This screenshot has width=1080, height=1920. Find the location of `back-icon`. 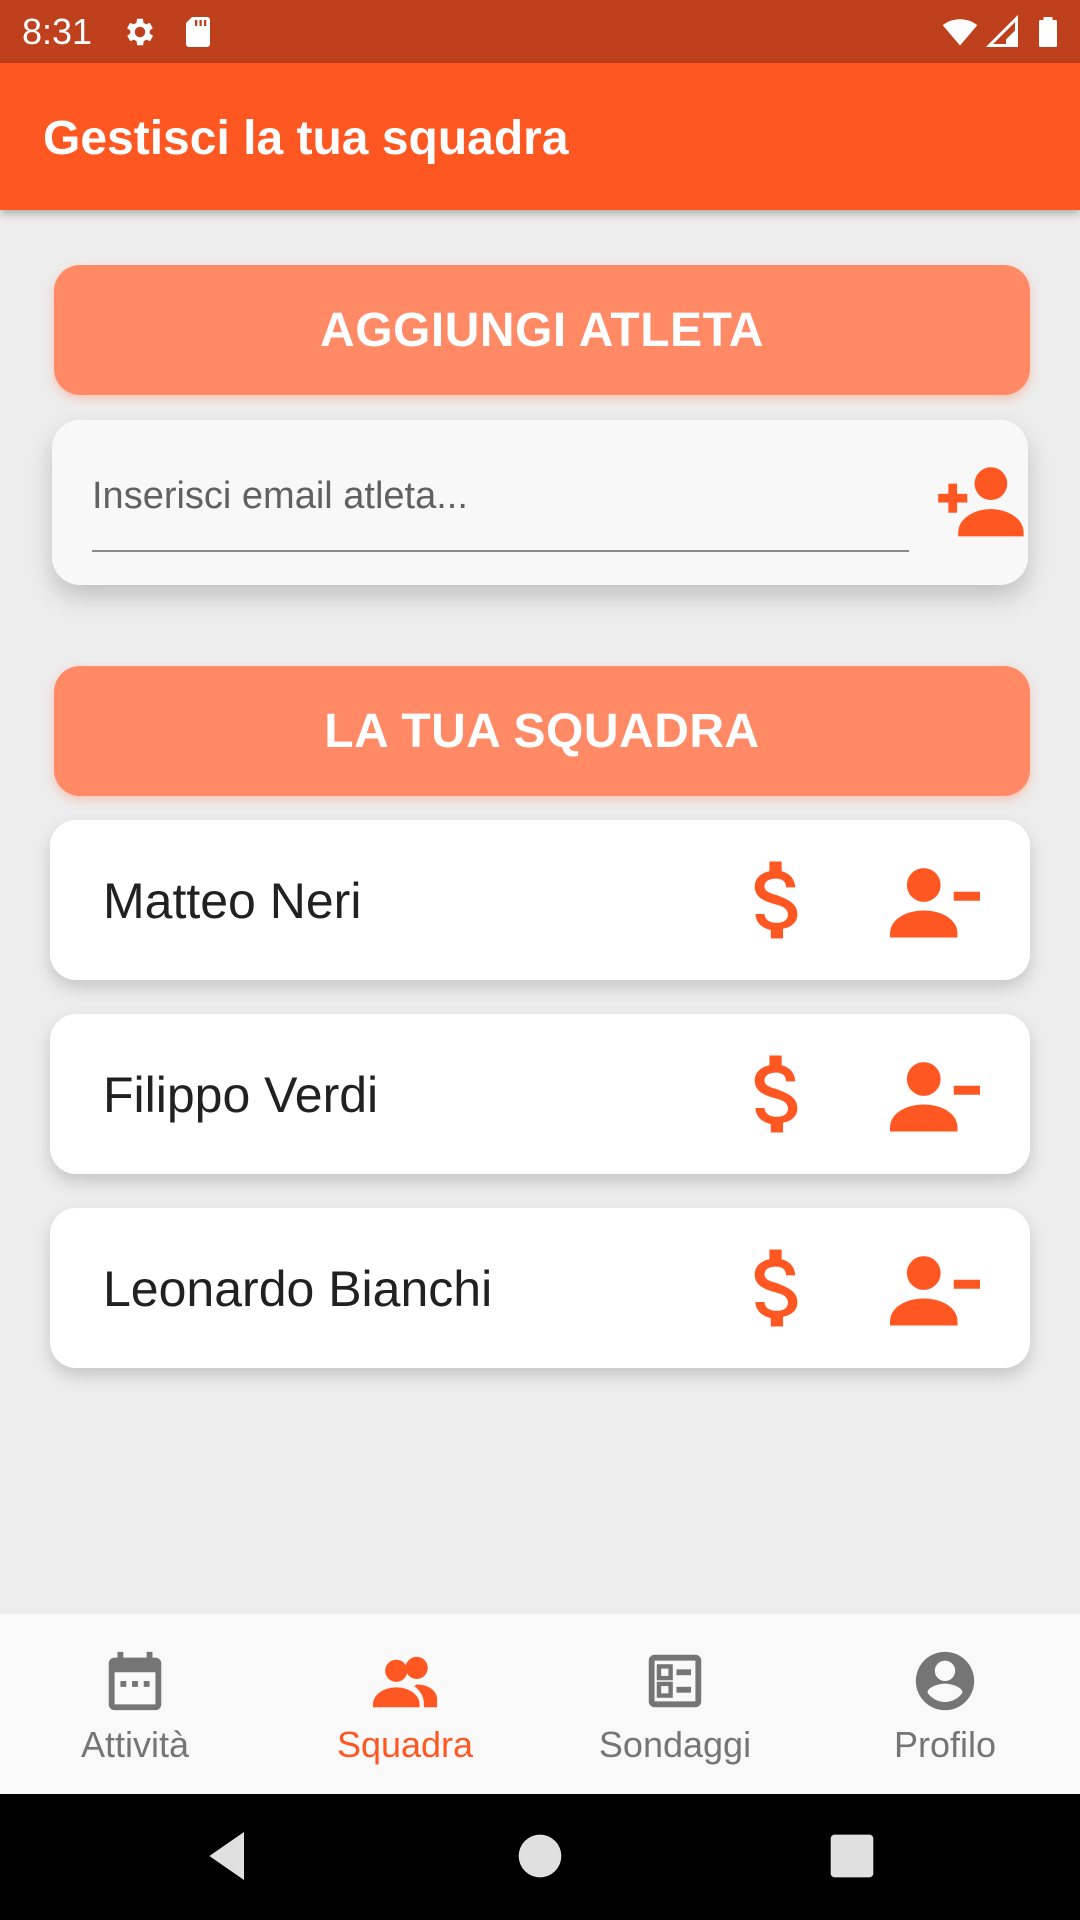

back-icon is located at coordinates (228, 1856).